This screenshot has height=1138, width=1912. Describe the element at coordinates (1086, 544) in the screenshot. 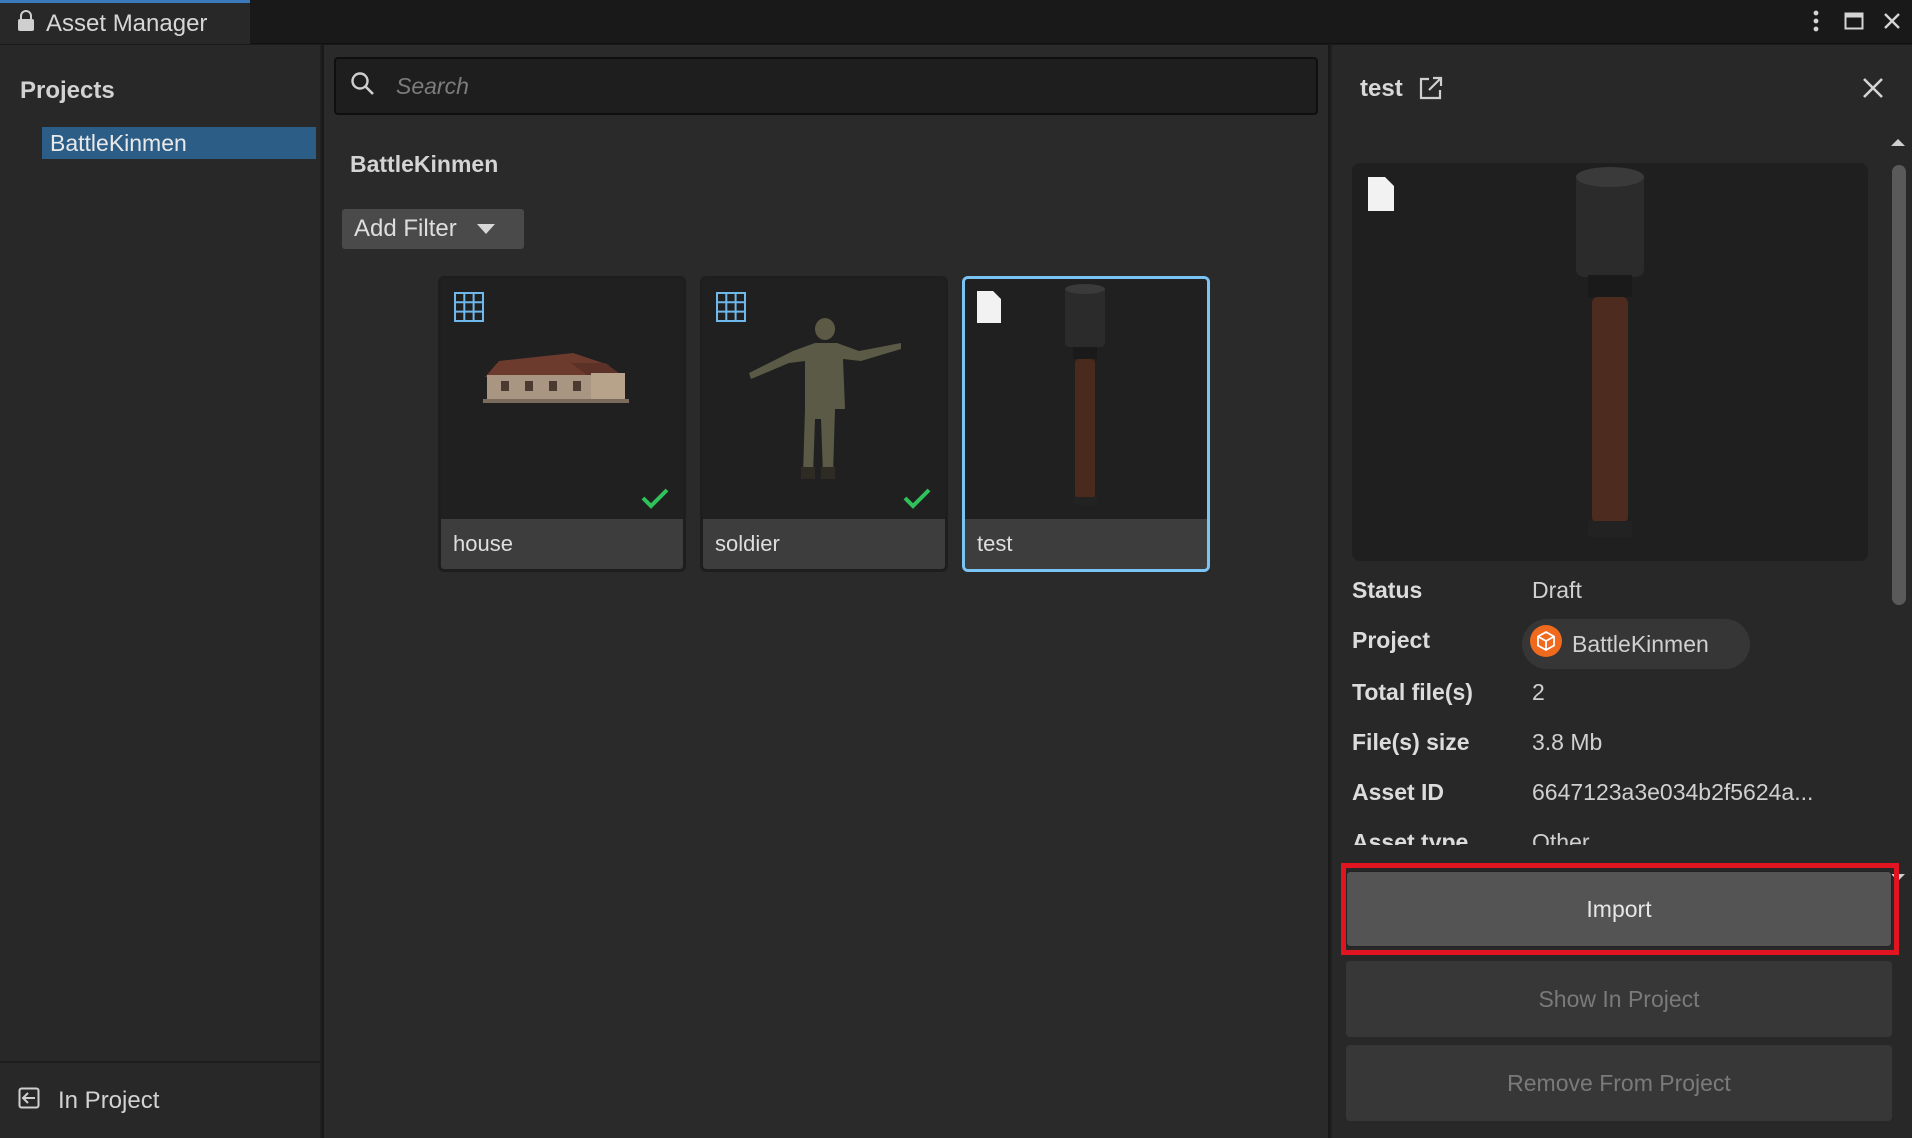

I see `asset-name: test` at that location.